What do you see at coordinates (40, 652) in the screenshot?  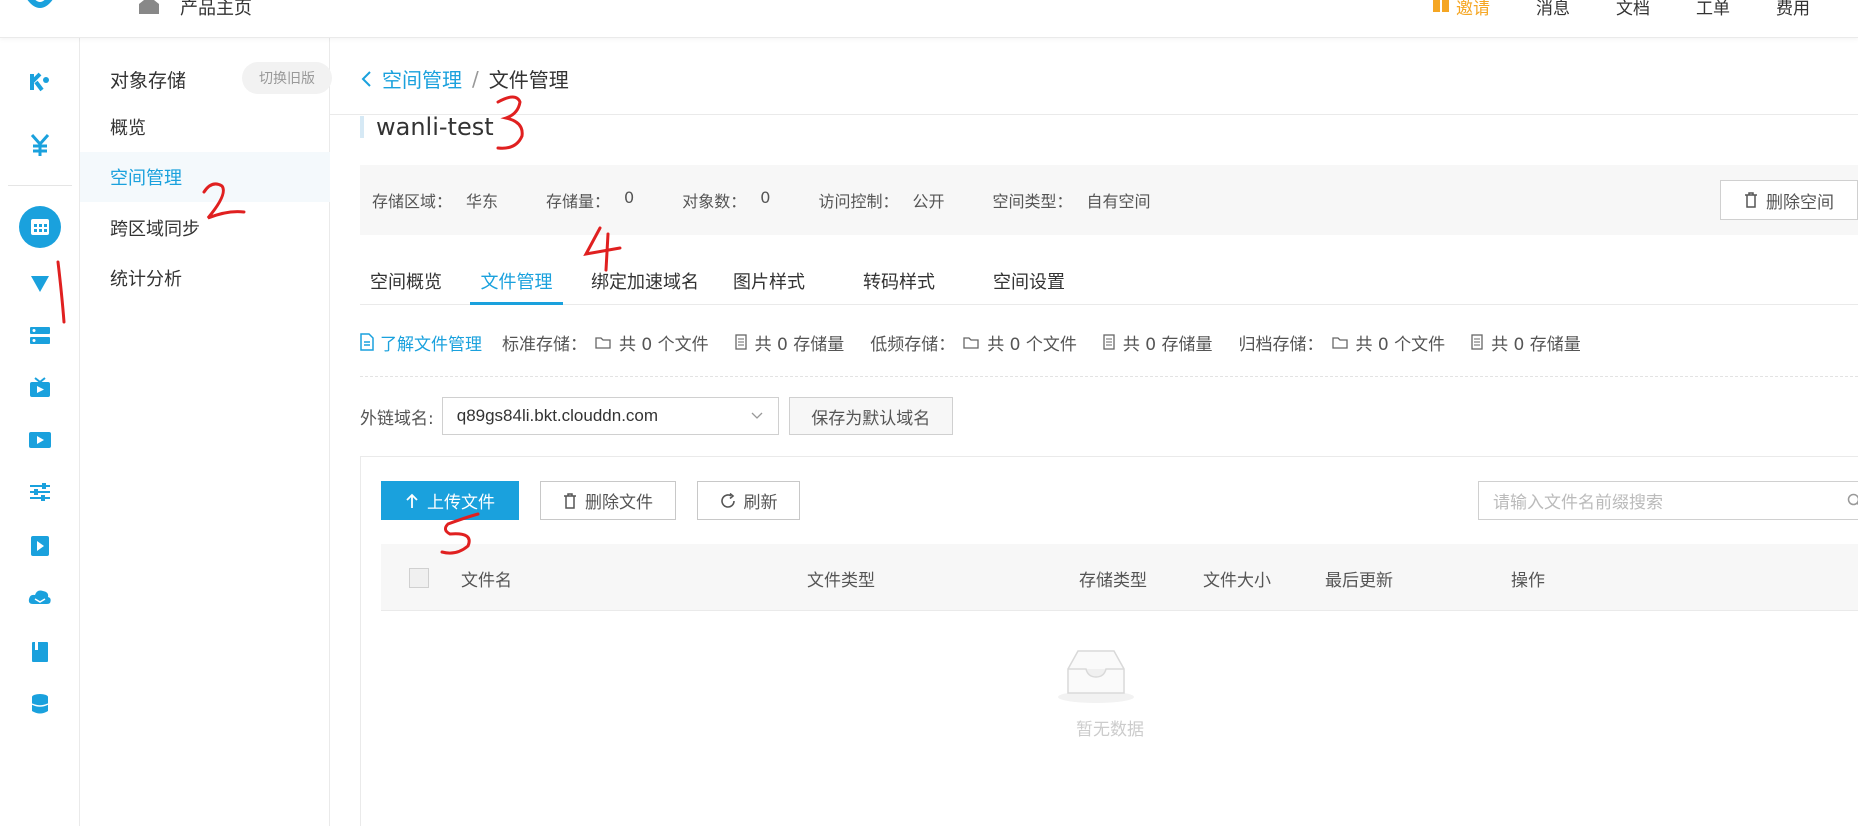 I see `book-icon` at bounding box center [40, 652].